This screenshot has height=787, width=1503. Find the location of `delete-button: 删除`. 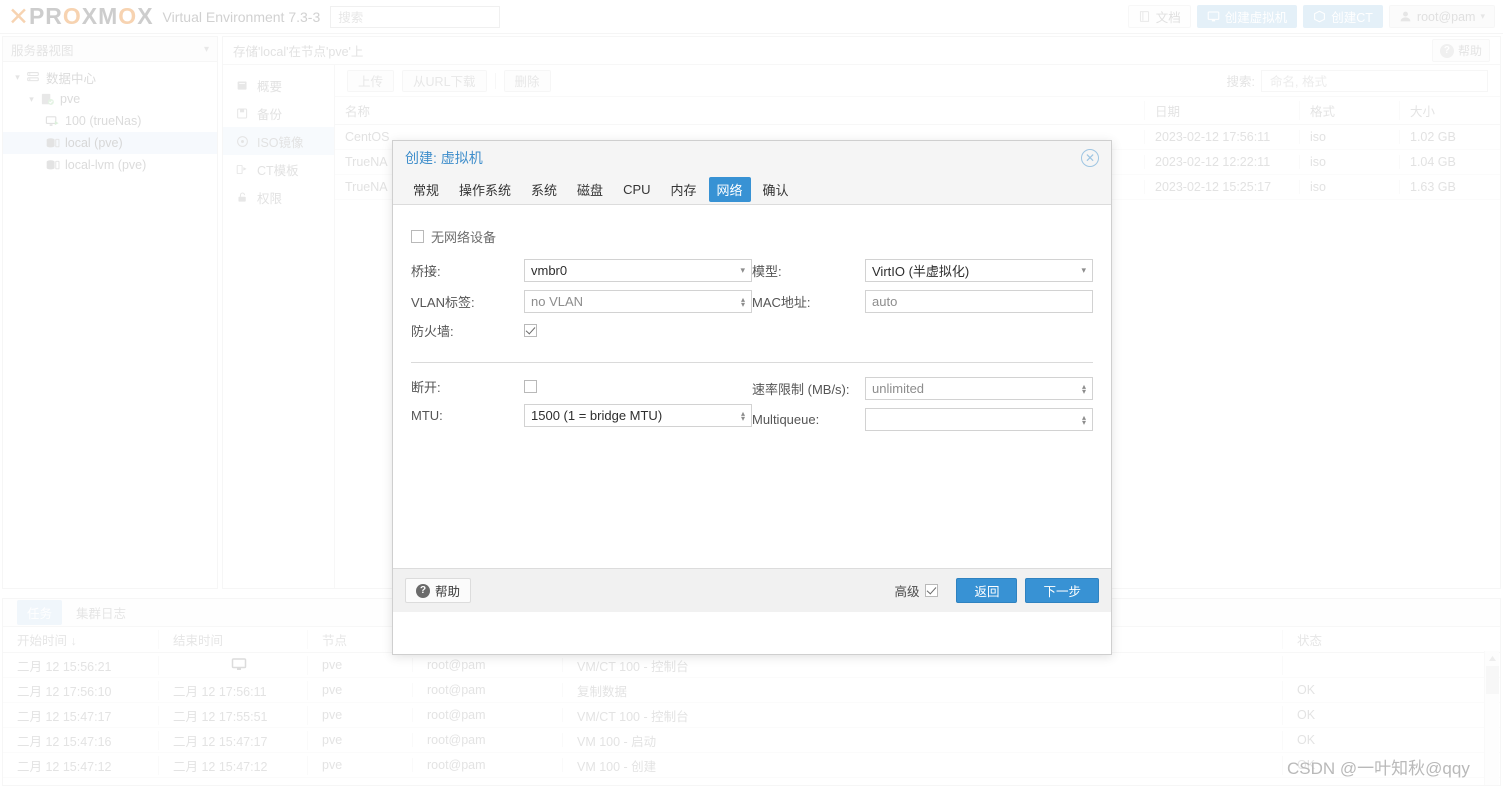

delete-button: 删除 is located at coordinates (527, 80).